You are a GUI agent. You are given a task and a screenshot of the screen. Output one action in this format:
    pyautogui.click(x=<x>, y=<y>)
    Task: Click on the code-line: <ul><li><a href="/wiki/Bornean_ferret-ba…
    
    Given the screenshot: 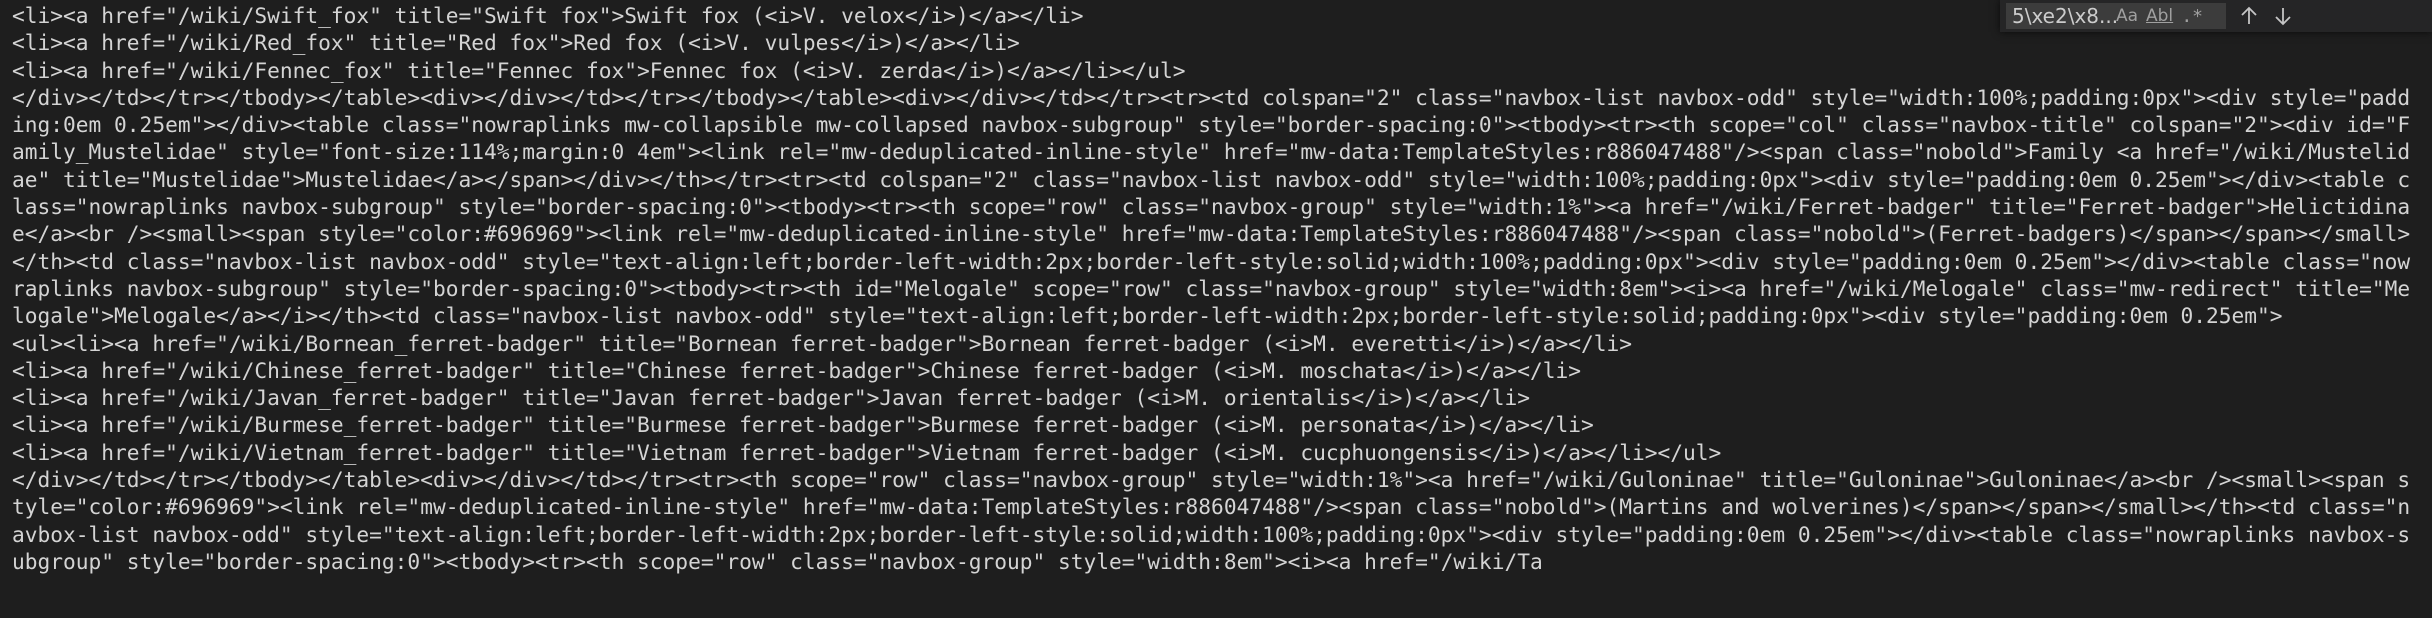 What is the action you would take?
    pyautogui.click(x=822, y=343)
    